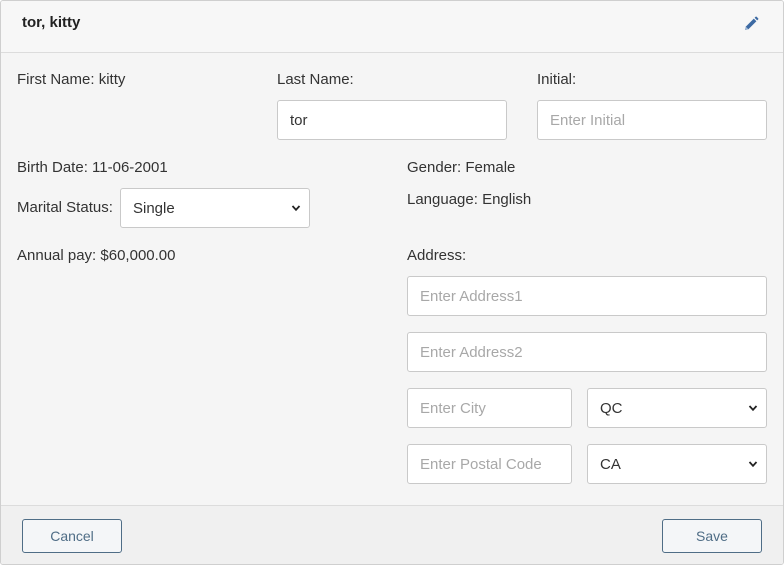 The image size is (784, 565). What do you see at coordinates (315, 79) in the screenshot?
I see `last-name-label: Last Name:` at bounding box center [315, 79].